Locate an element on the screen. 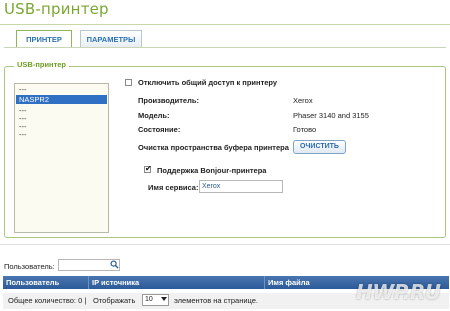 Image resolution: width=450 pixels, height=311 pixels. model-value: Phaser 3140 and 3155 is located at coordinates (331, 115).